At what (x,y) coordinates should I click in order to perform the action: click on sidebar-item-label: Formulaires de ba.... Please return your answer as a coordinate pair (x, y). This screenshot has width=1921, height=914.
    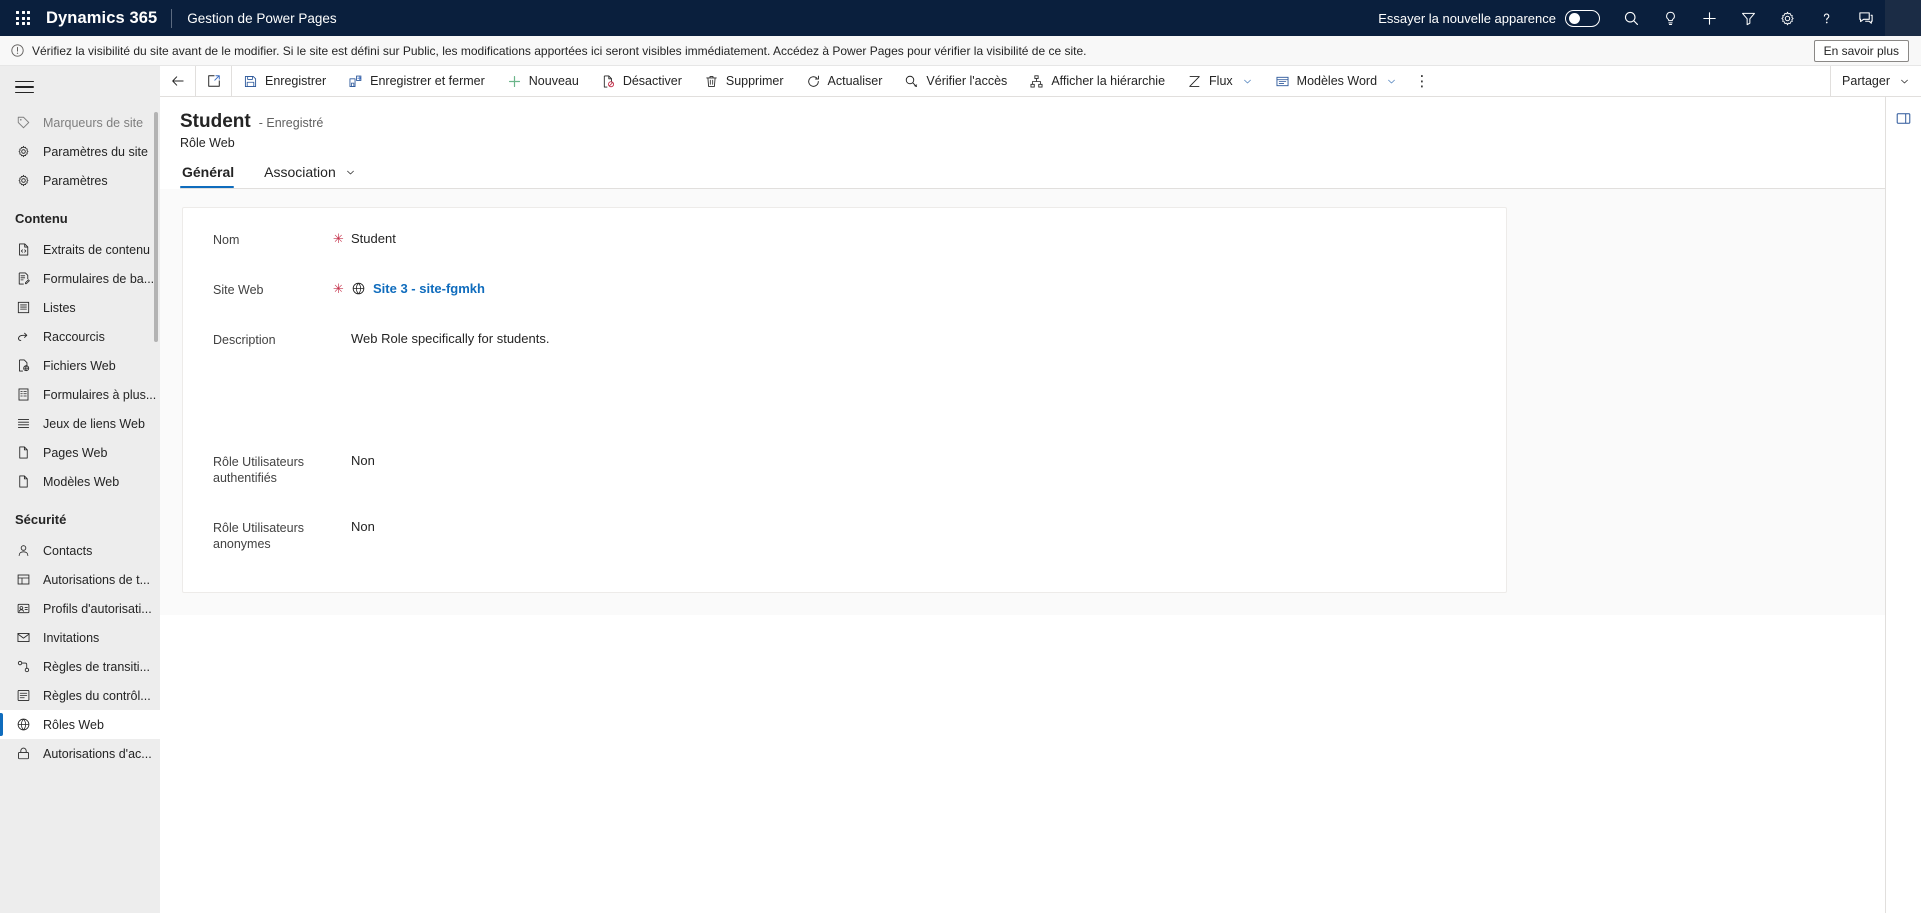
    Looking at the image, I should click on (99, 278).